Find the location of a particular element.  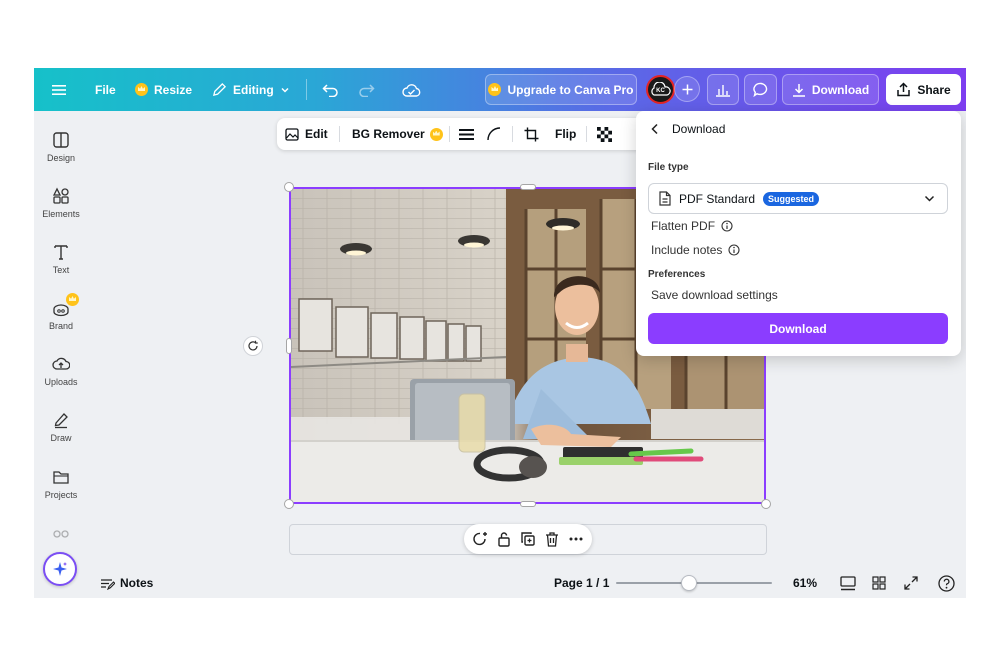

cloud-check-icon is located at coordinates (411, 90).